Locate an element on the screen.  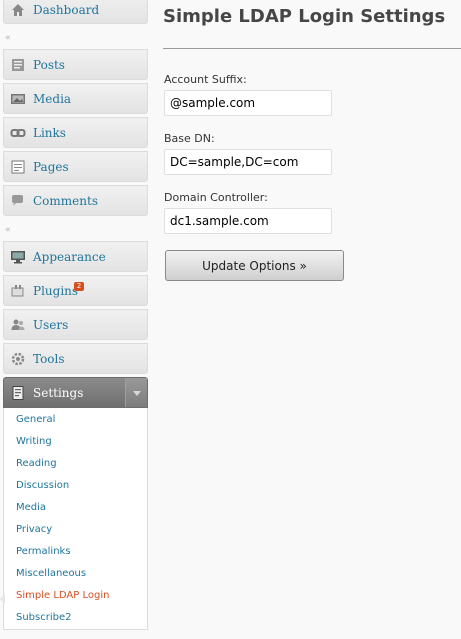
menu-item-plugins: Plugins 2 is located at coordinates (75, 290).